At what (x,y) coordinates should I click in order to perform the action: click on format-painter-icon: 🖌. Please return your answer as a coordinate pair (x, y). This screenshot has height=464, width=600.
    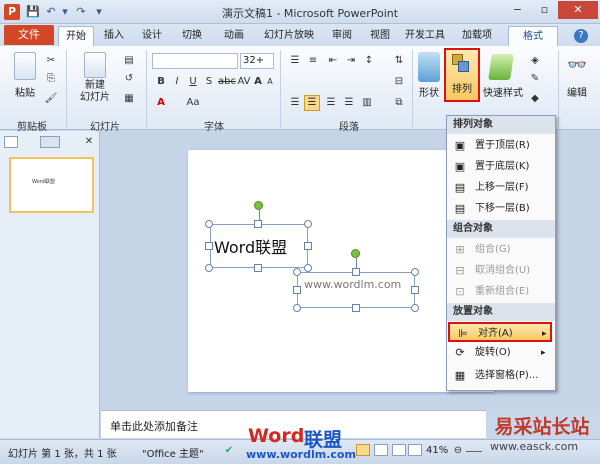
    Looking at the image, I should click on (51, 99).